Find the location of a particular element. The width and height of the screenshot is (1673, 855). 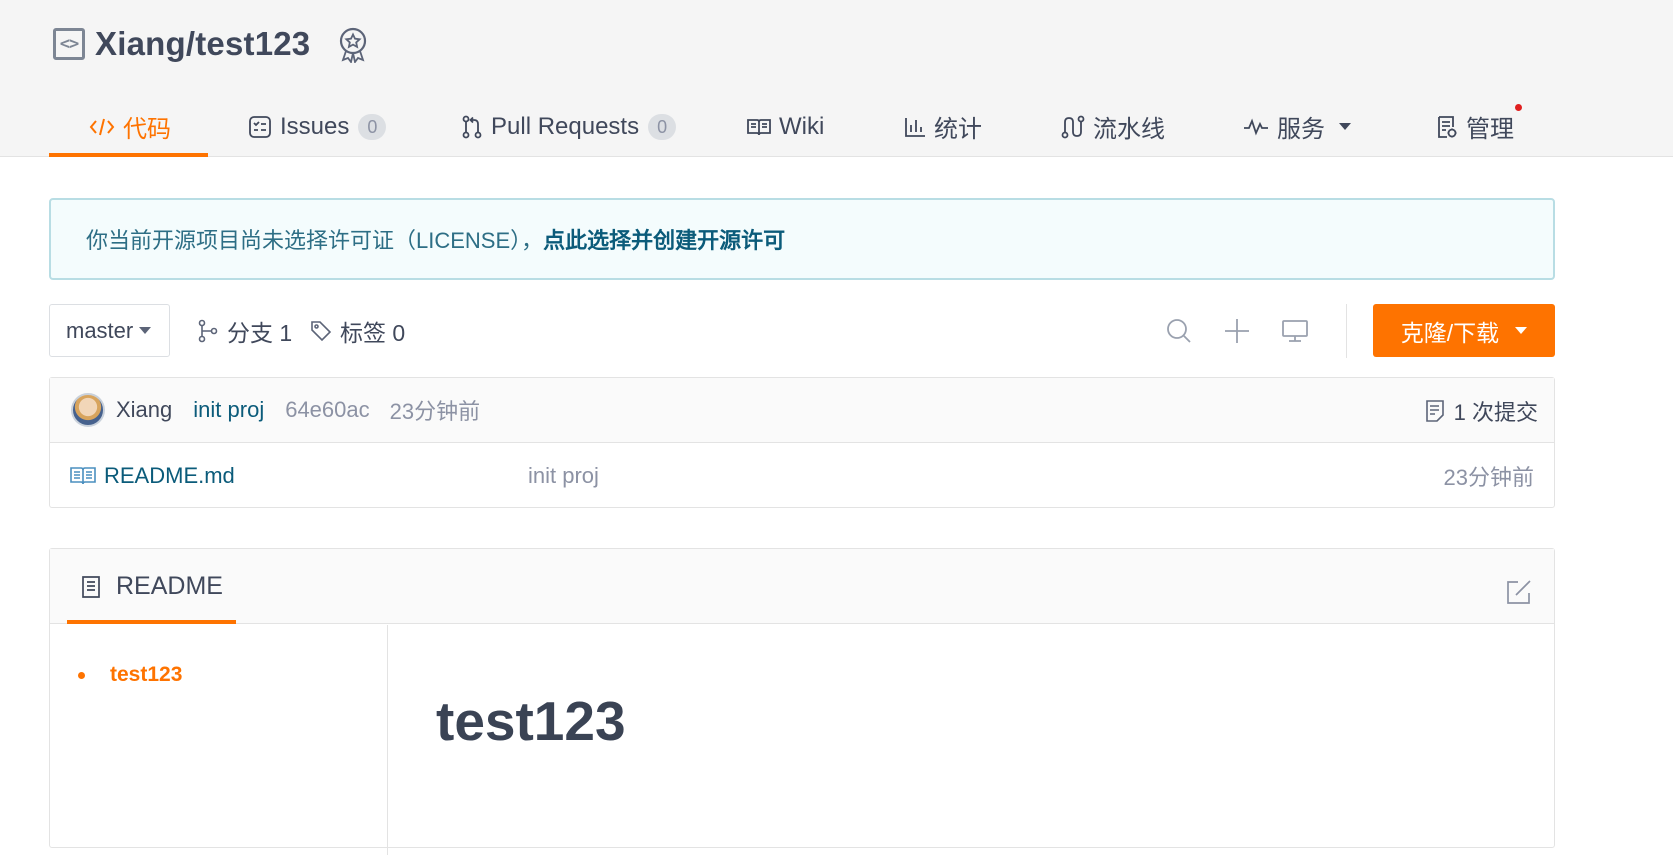

toc-item: test123 is located at coordinates (130, 675).